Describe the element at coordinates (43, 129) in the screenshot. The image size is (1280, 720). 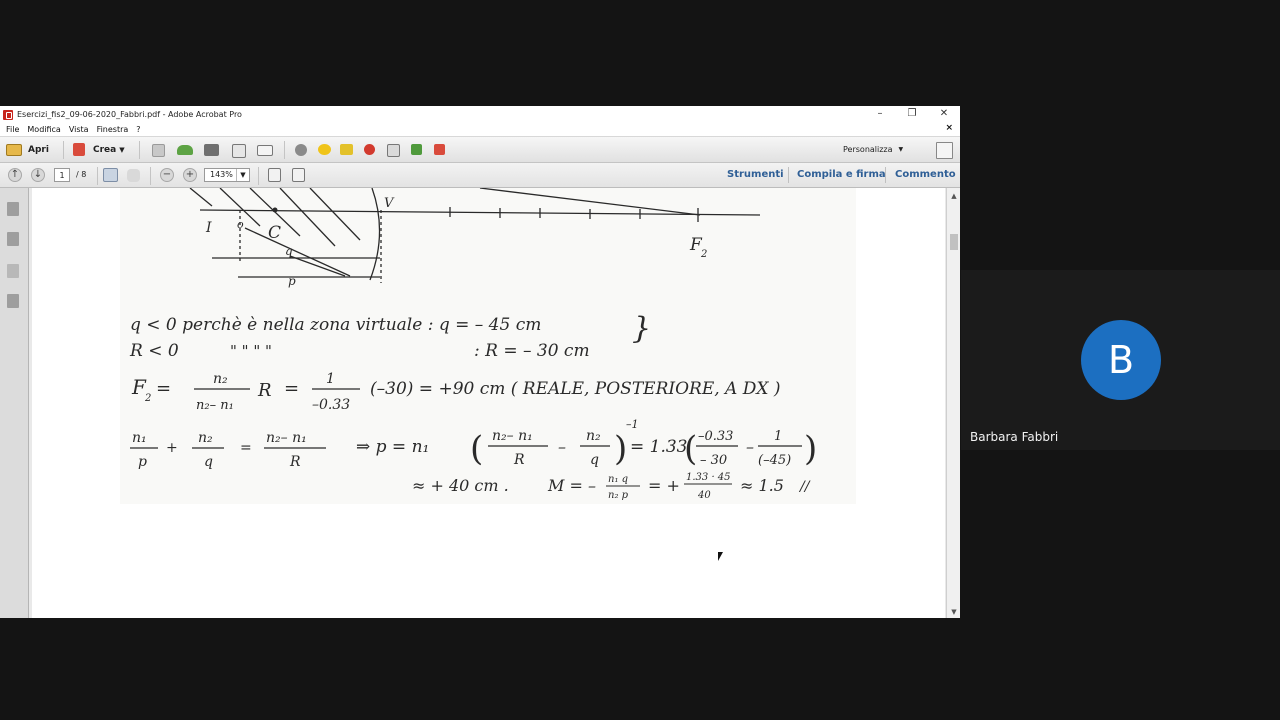
I see `menu-modifica: Modifica` at that location.